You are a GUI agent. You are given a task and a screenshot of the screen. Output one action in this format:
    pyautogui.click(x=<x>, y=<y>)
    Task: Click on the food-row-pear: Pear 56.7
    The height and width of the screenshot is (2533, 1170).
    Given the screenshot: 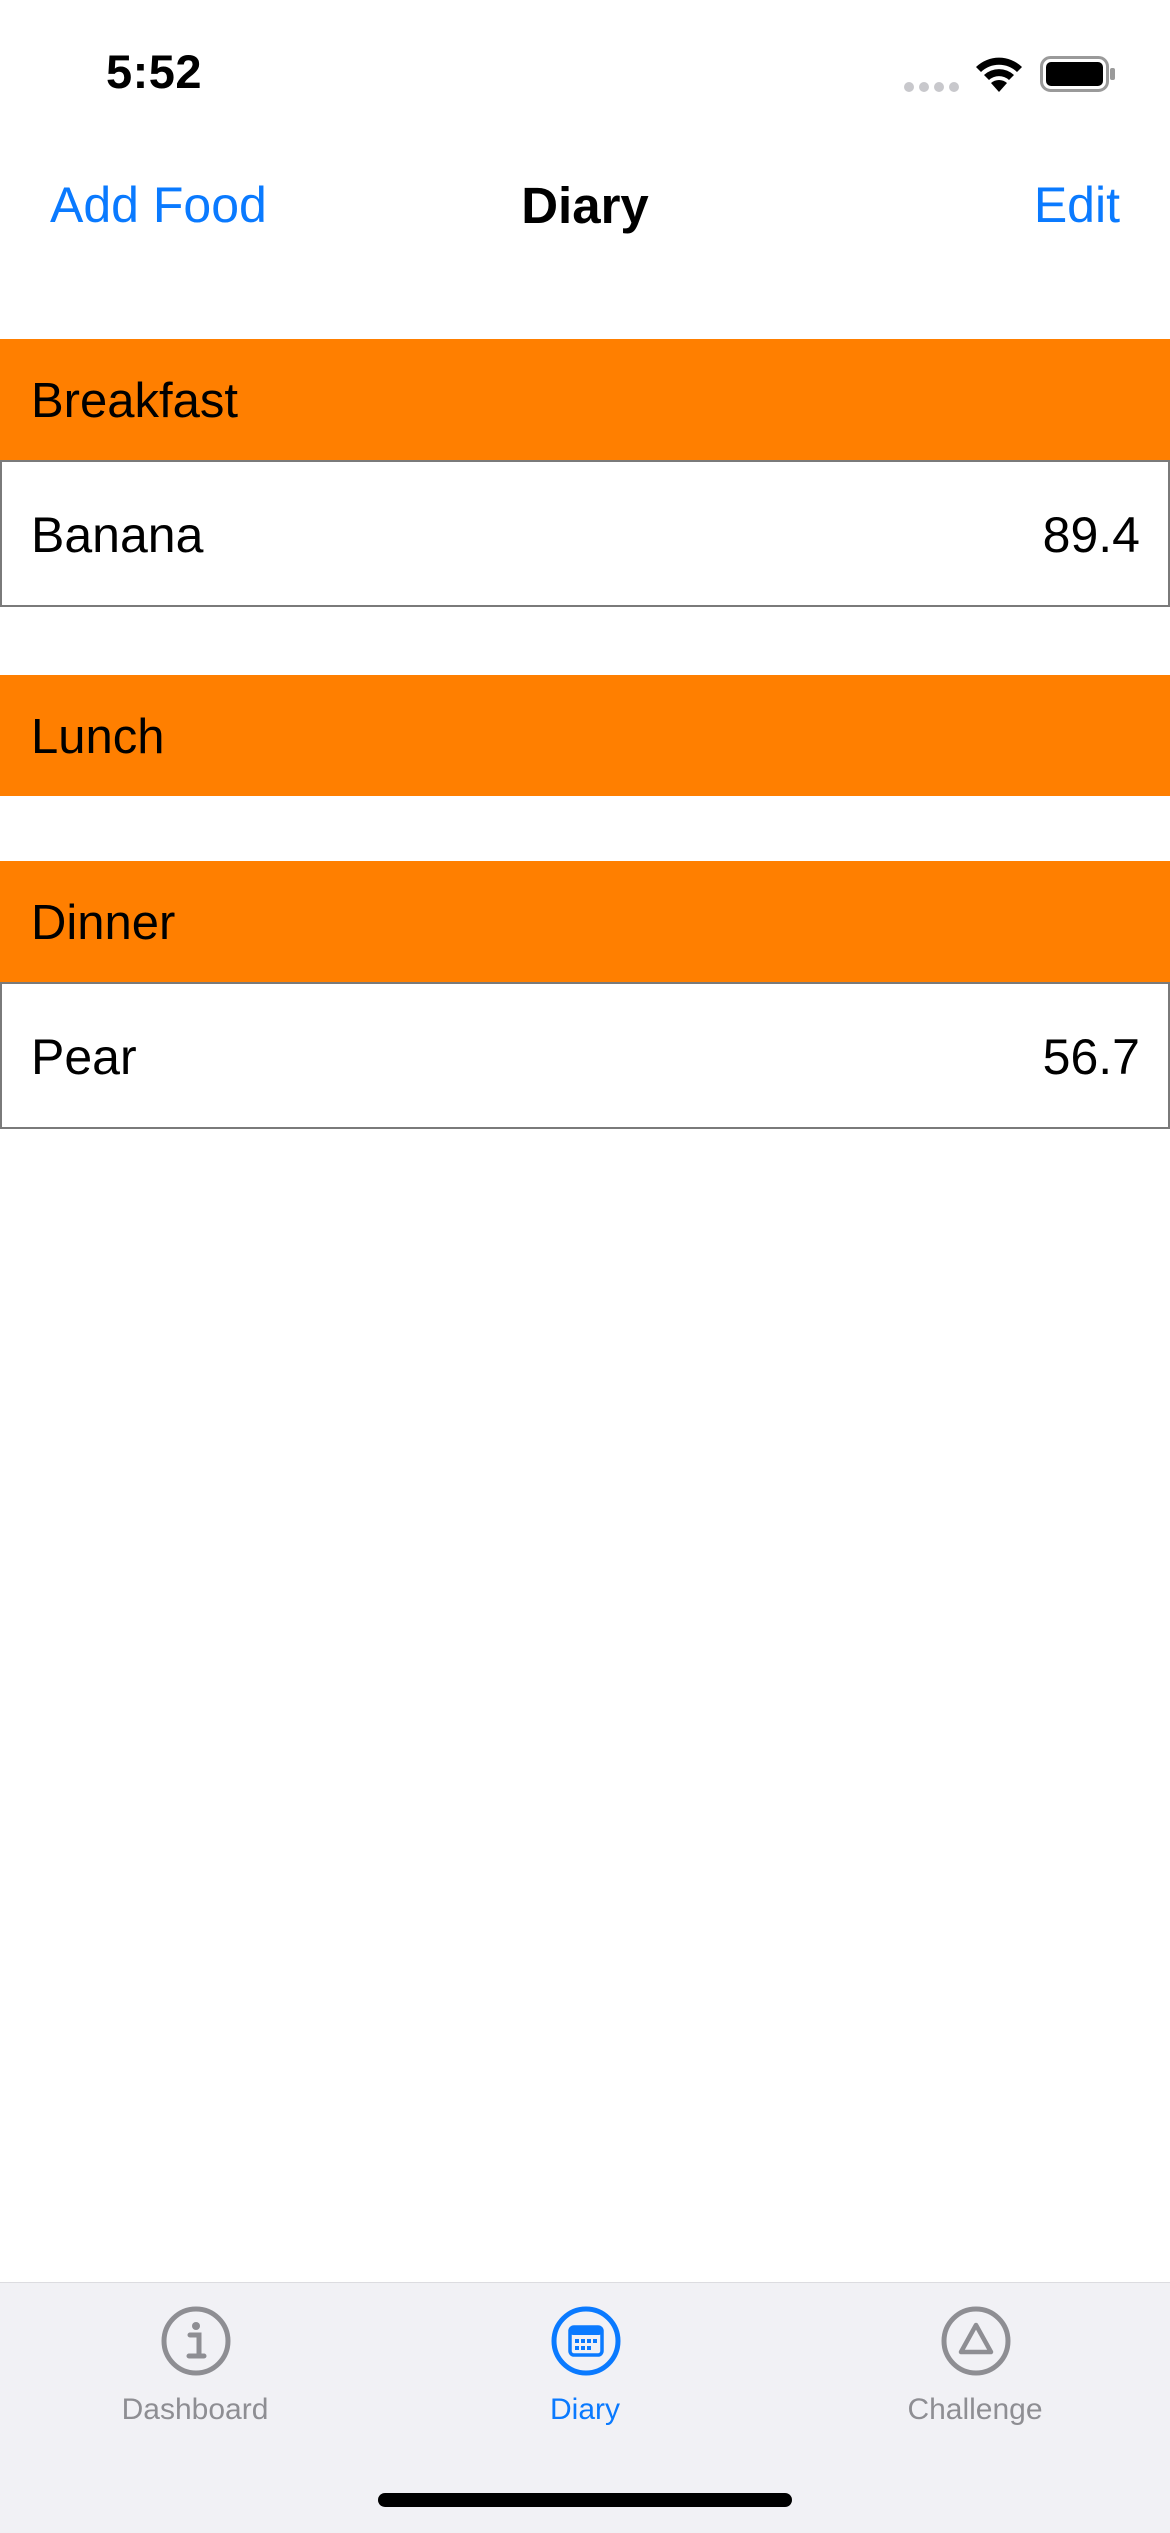 What is the action you would take?
    pyautogui.click(x=585, y=1055)
    